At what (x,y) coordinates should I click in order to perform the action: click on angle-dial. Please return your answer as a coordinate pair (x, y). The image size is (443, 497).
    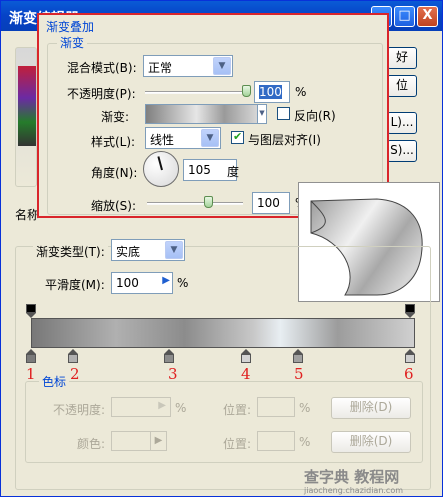
    Looking at the image, I should click on (161, 169).